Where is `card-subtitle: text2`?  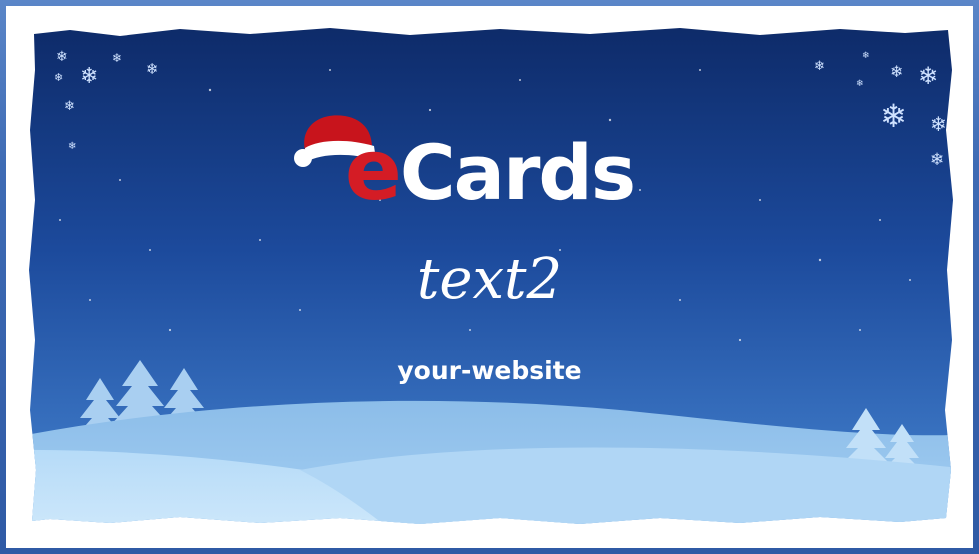
card-subtitle: text2 is located at coordinates (489, 279).